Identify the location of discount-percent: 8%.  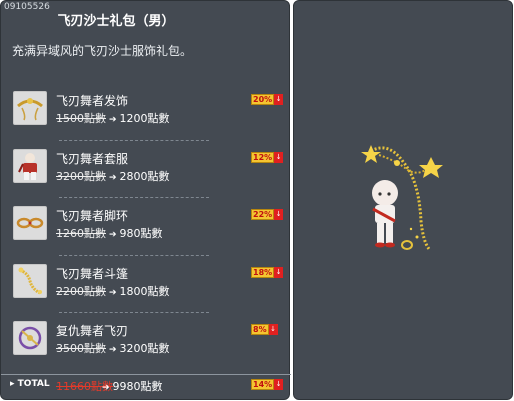
(260, 329).